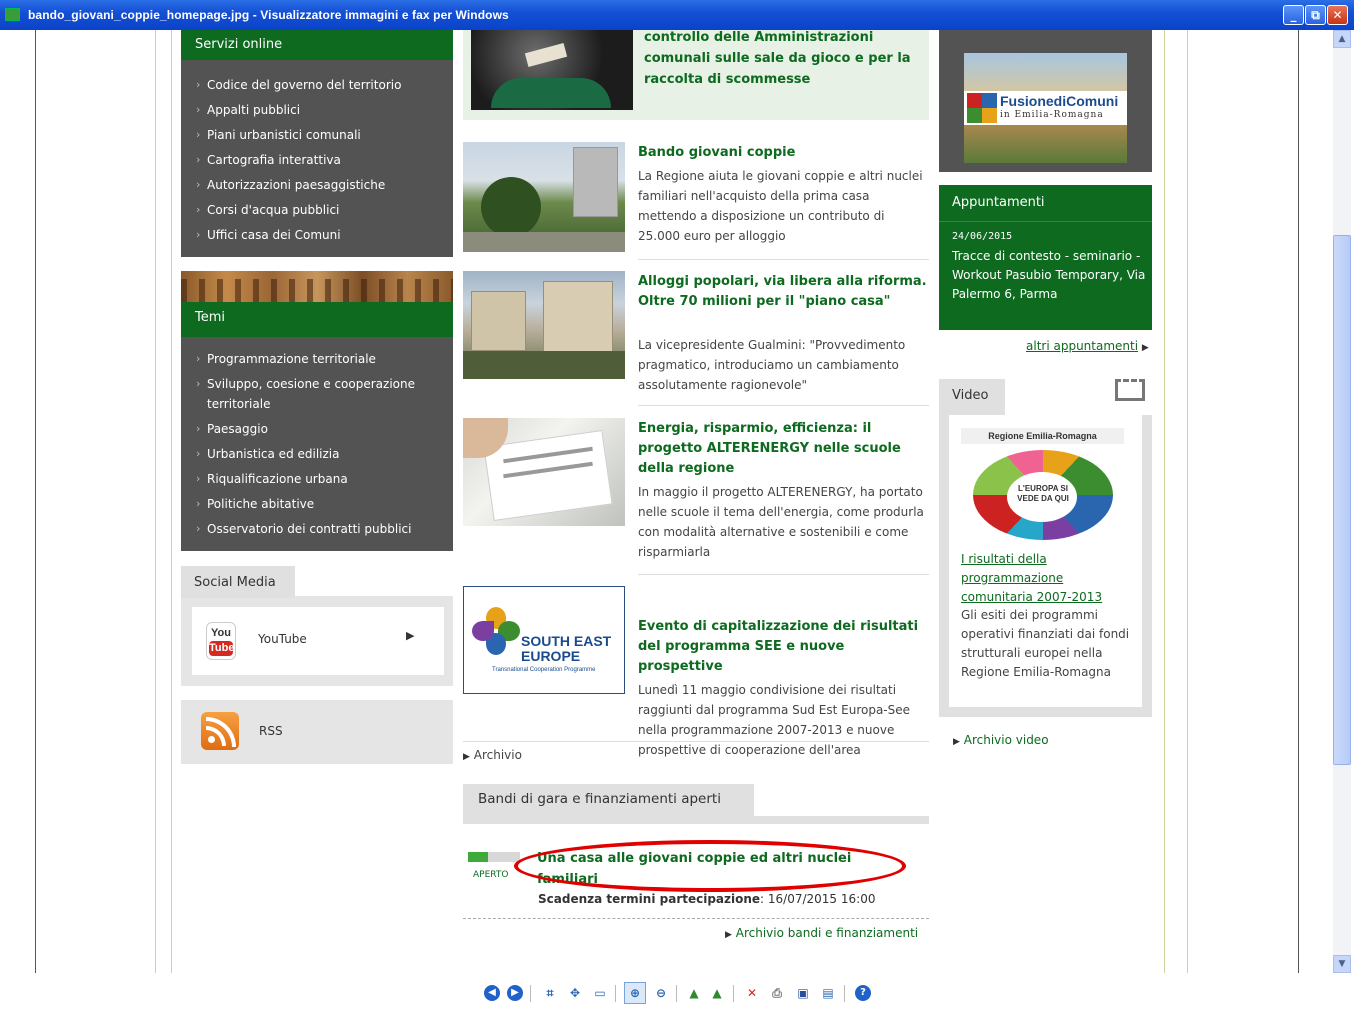 This screenshot has width=1354, height=1009. I want to click on viewport-border-right, so click(1298, 501).